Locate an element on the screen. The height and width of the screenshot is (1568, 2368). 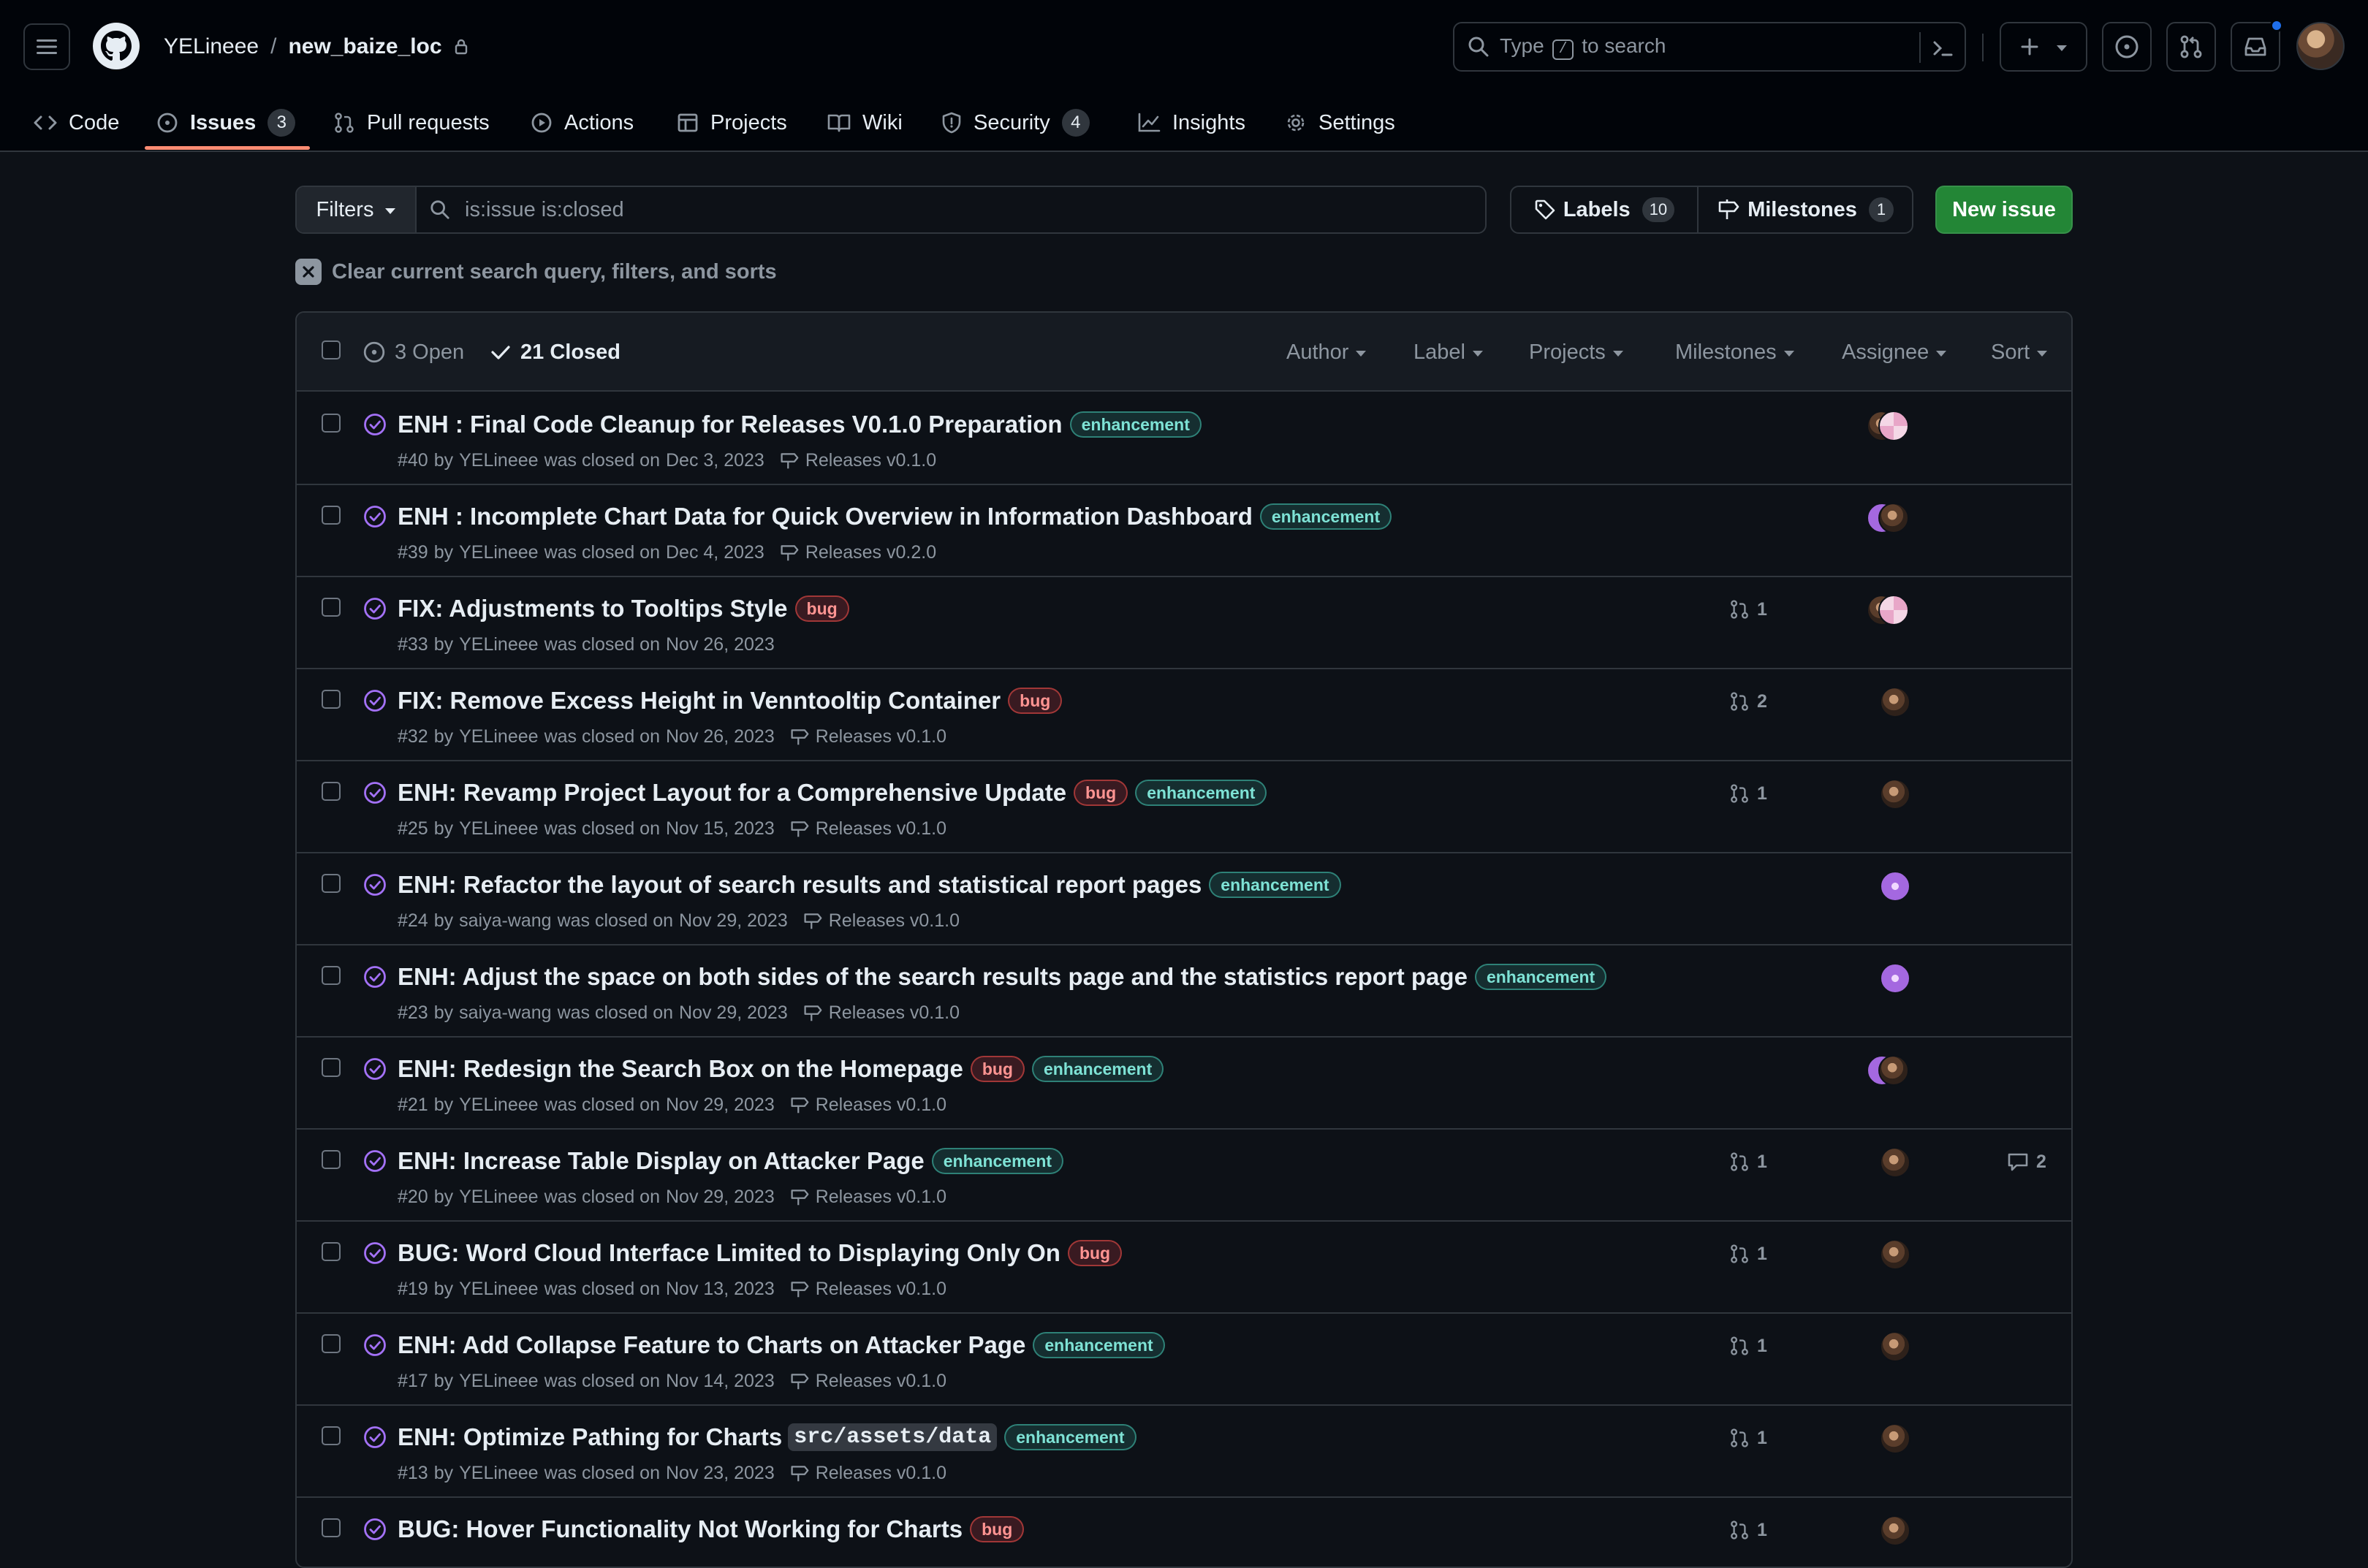
tab-insights: Insights is located at coordinates (1191, 123).